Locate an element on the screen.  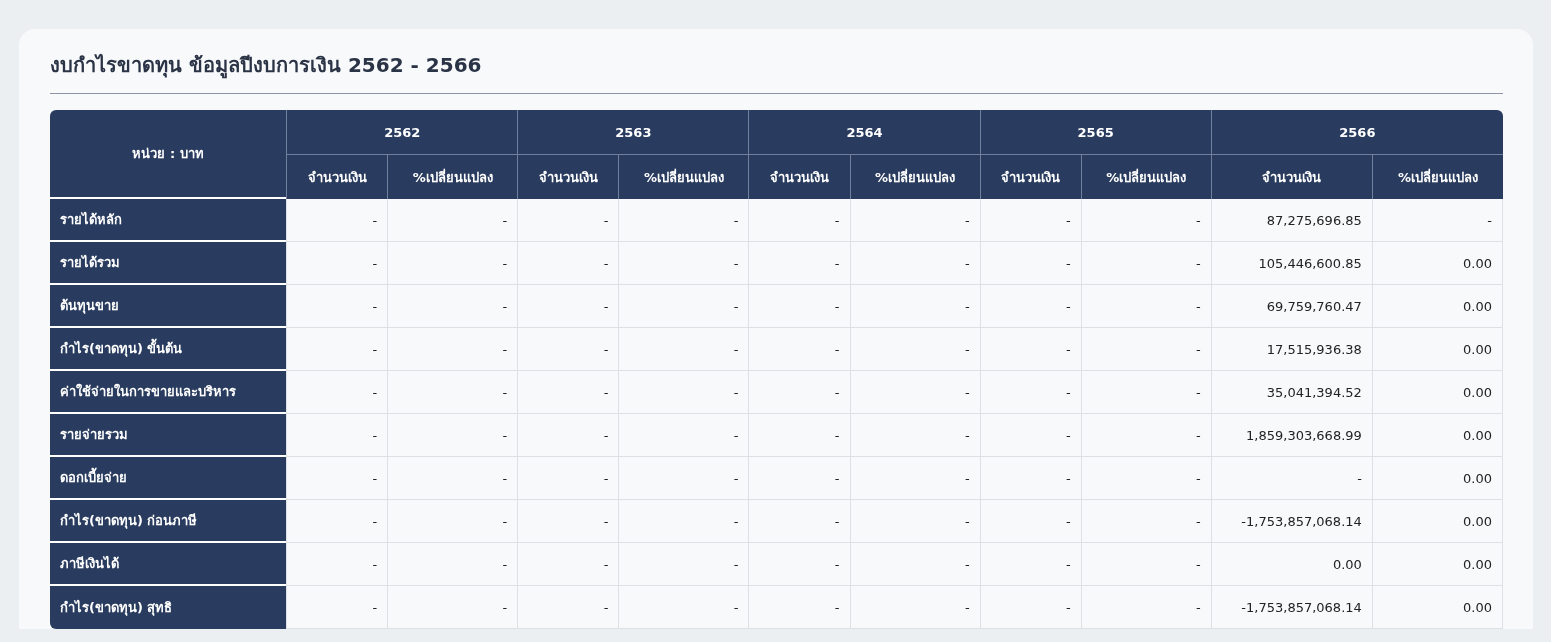
row-label: กำไร(ขาดทุน) ขั้นต้น is located at coordinates (168, 349).